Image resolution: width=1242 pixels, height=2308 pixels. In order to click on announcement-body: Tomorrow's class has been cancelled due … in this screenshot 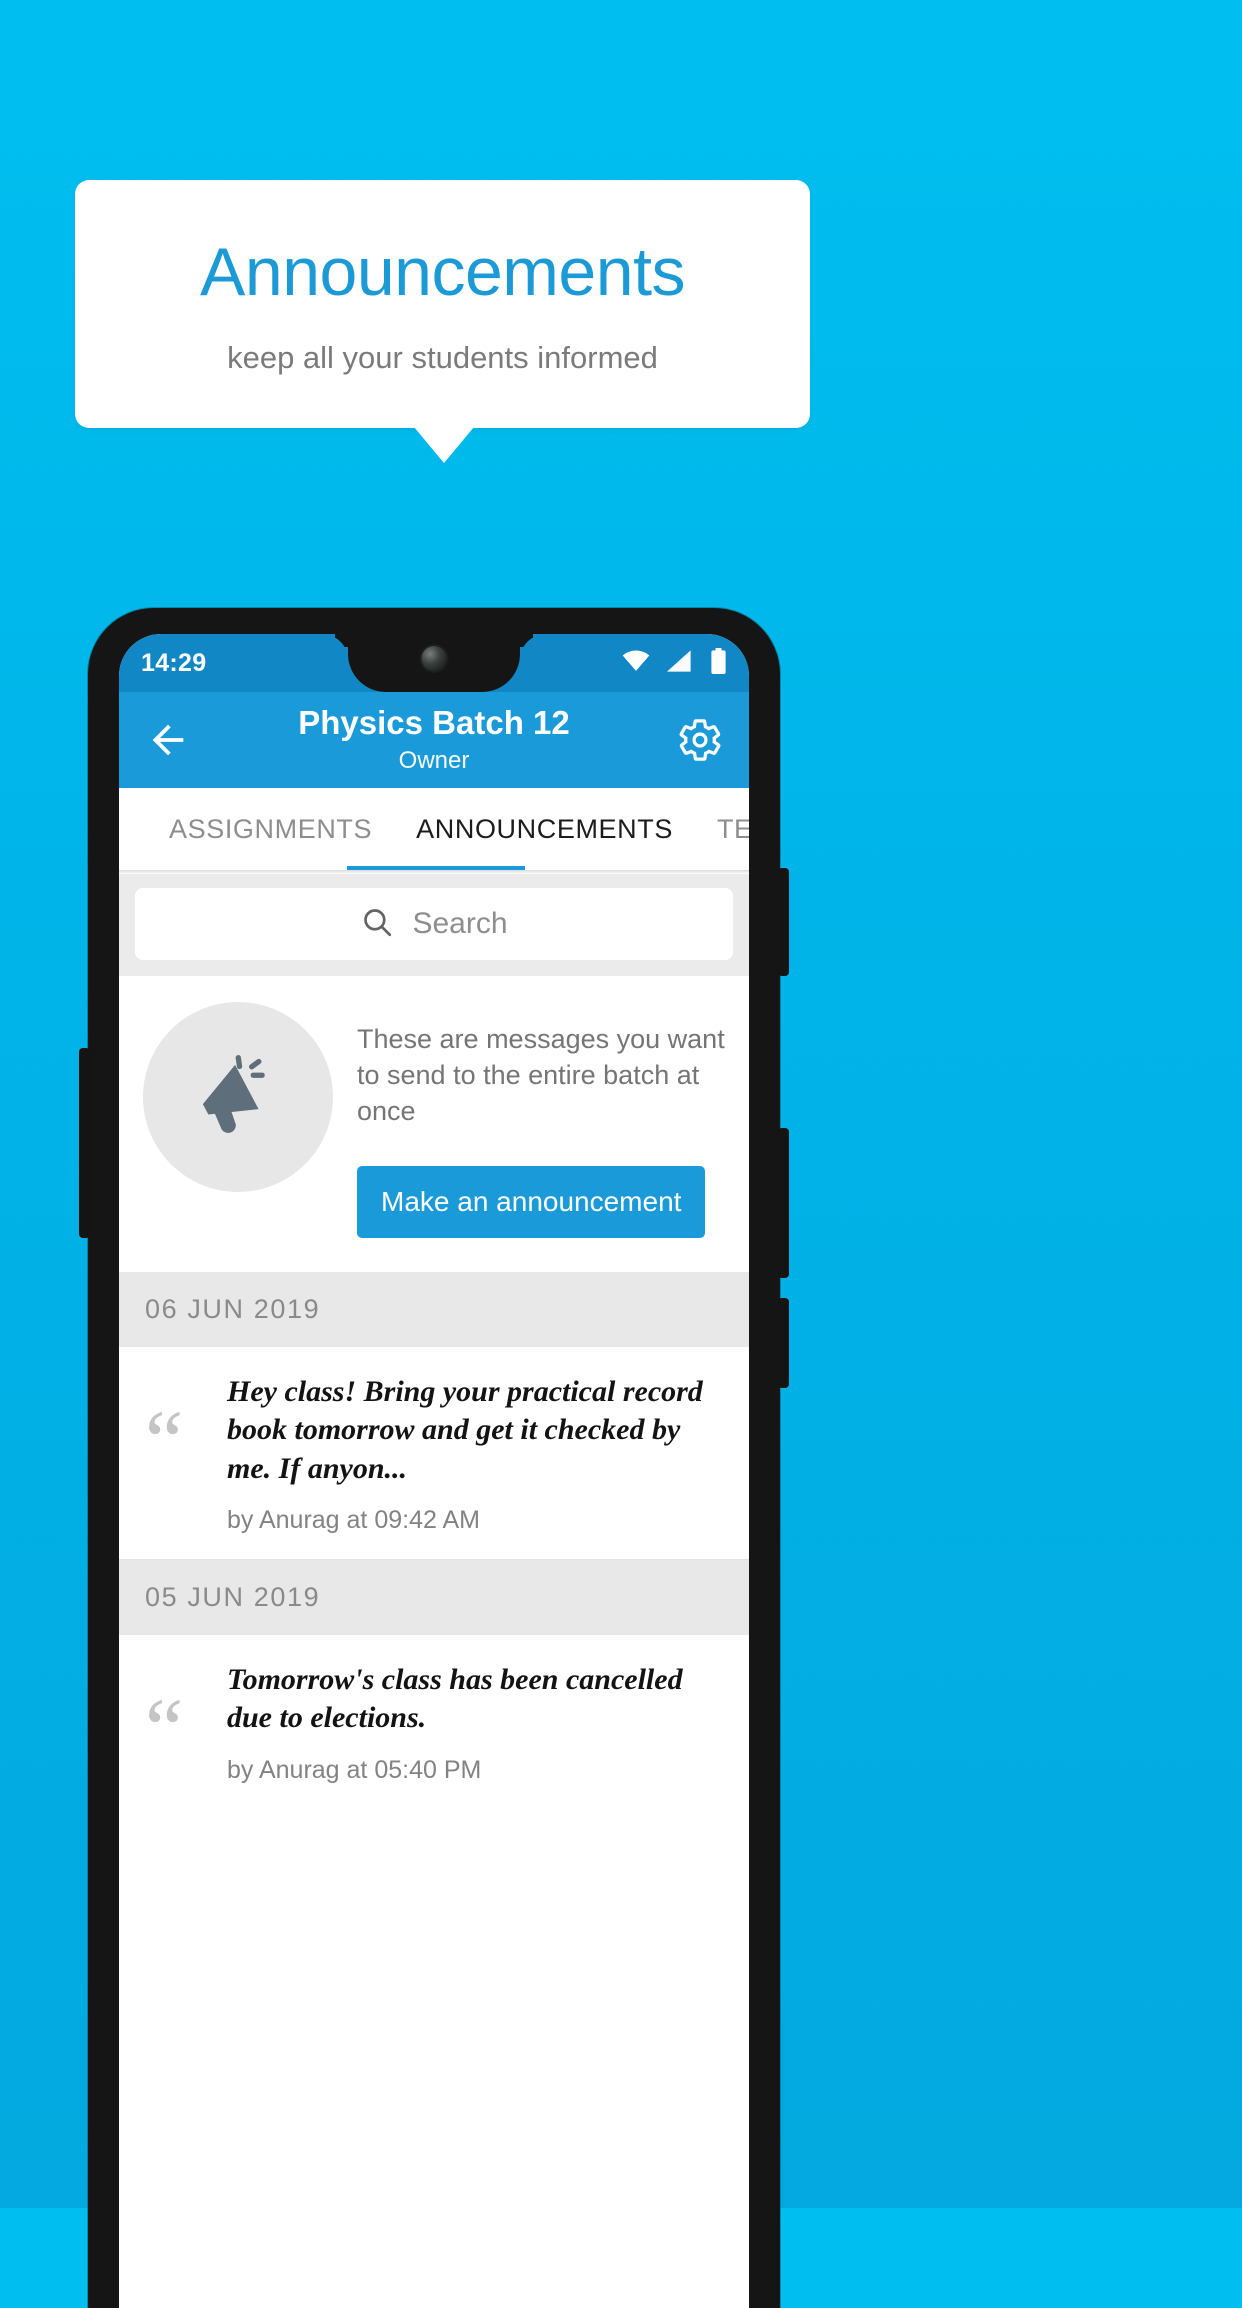, I will do `click(475, 1723)`.